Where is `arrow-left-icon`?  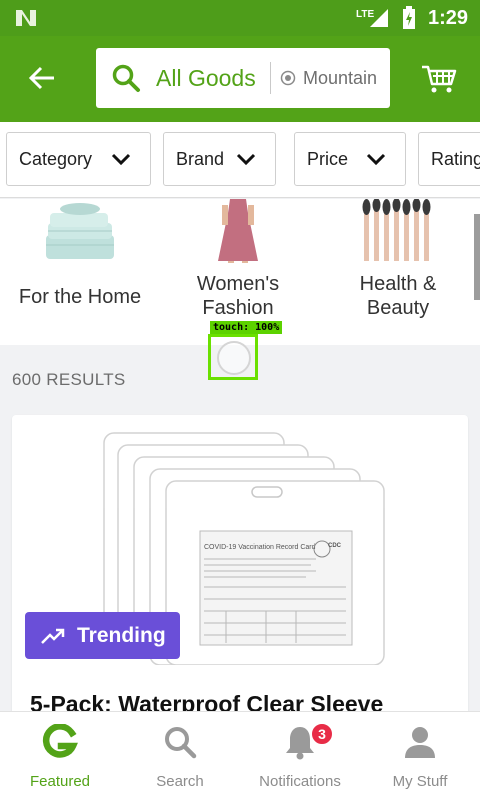
arrow-left-icon is located at coordinates (41, 78).